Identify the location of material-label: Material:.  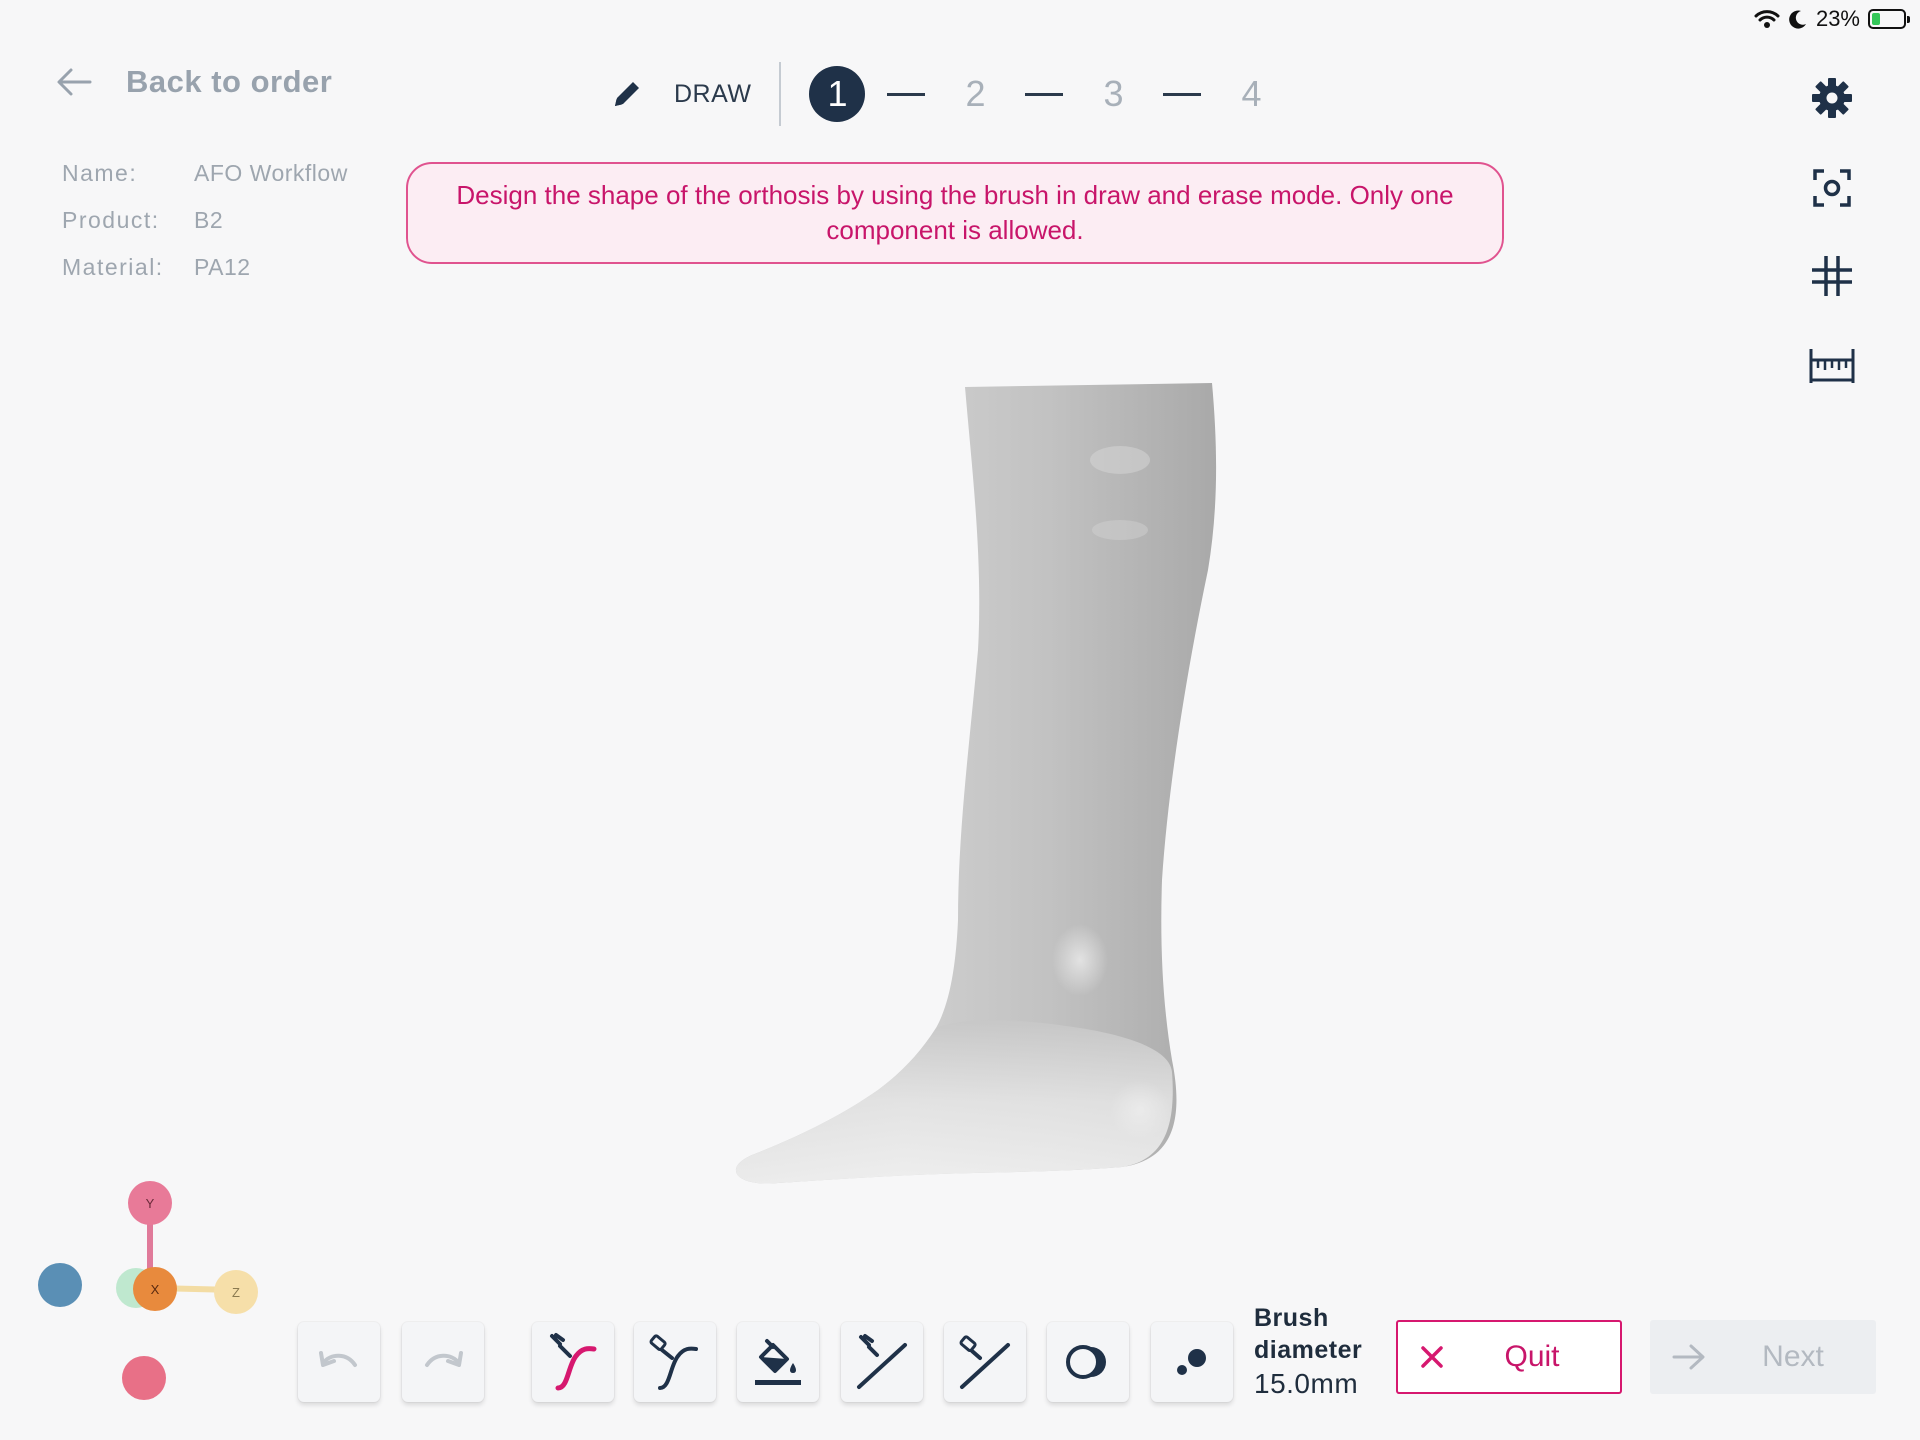
(113, 267).